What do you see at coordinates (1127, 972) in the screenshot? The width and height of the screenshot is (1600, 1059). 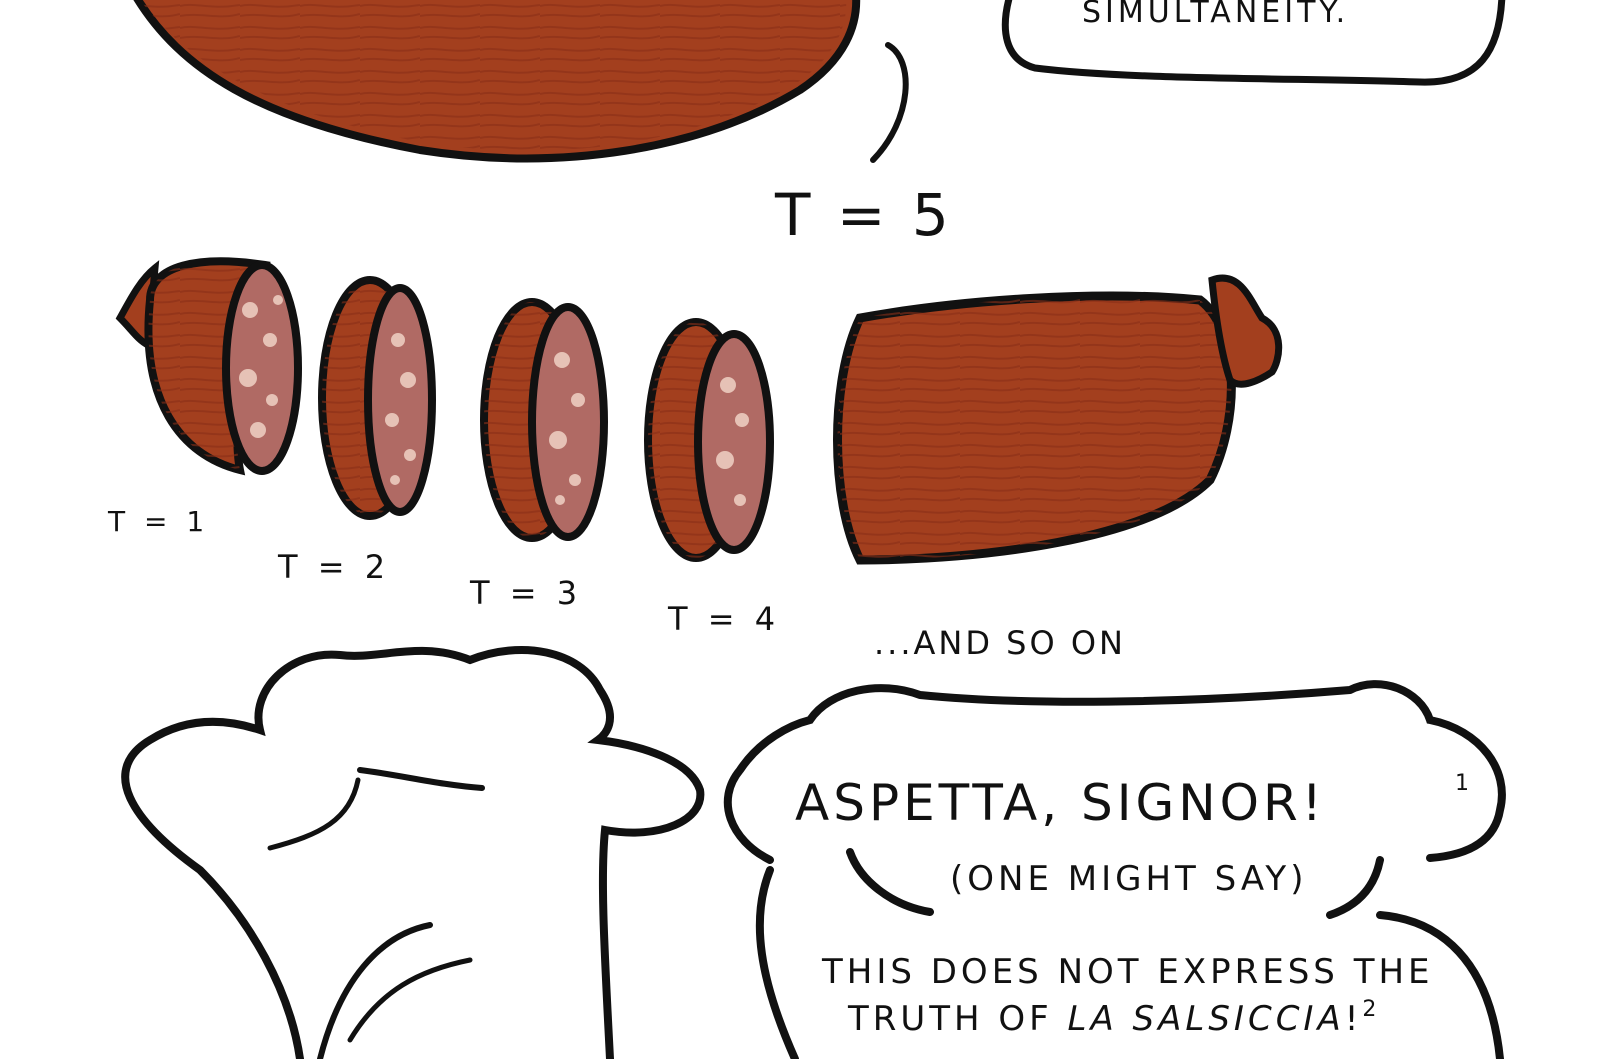 I see `bubble-line-1: THIS DOES NOT EXPRESS THE` at bounding box center [1127, 972].